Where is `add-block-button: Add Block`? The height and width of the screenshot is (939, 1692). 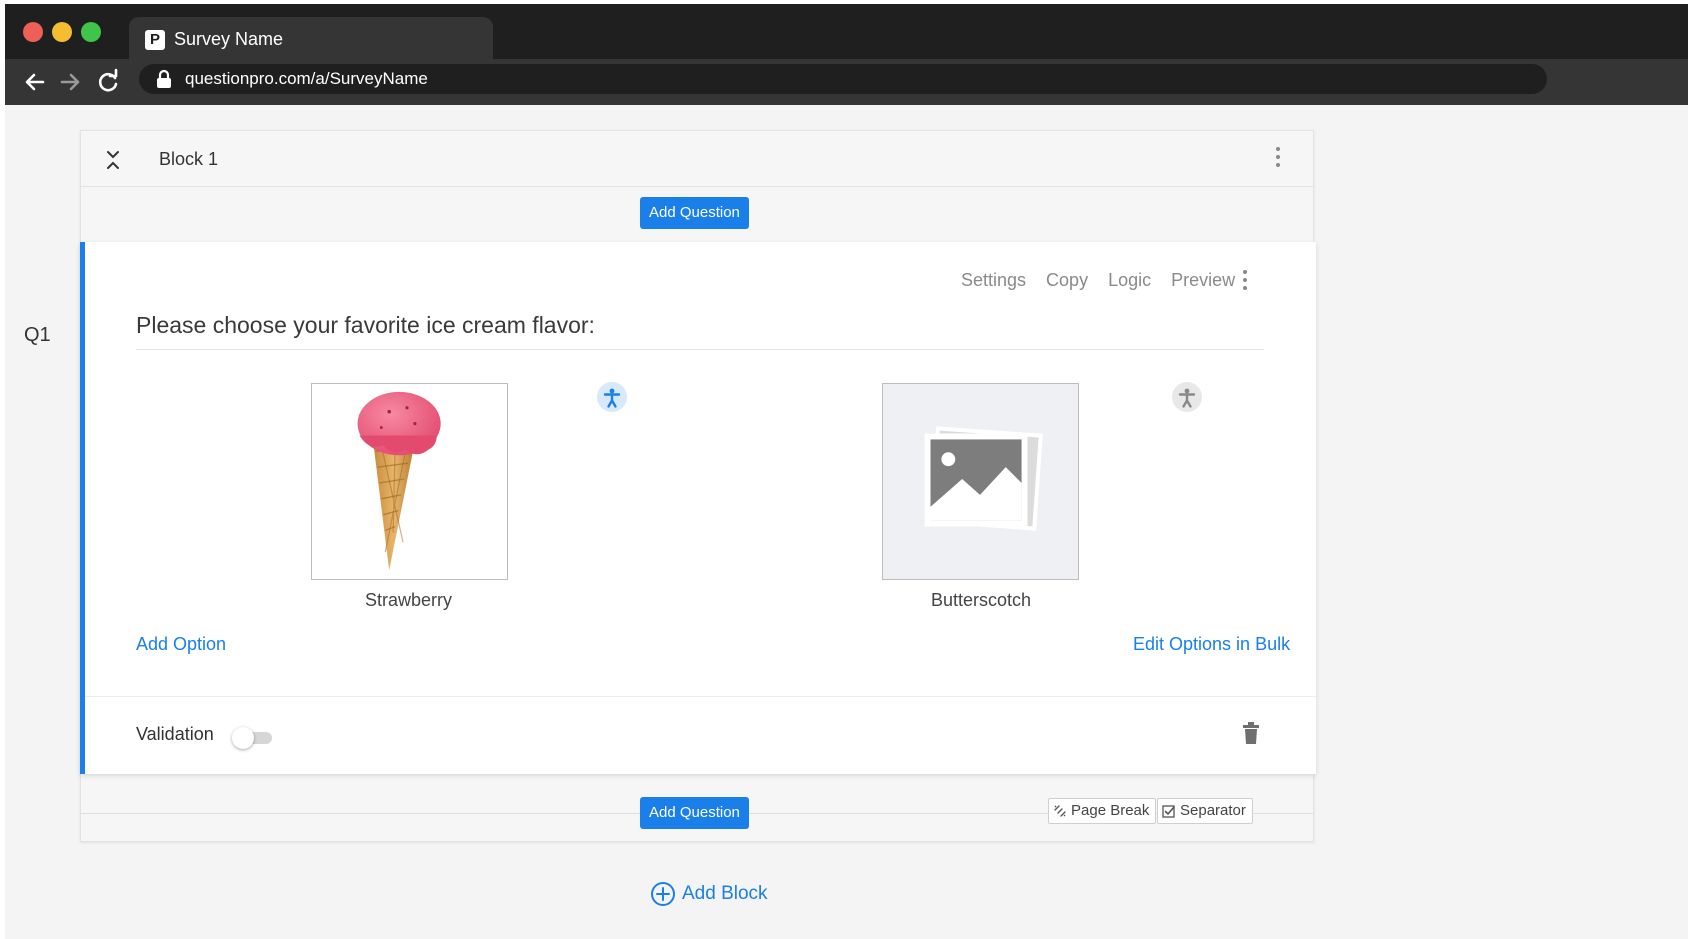 add-block-button: Add Block is located at coordinates (709, 894).